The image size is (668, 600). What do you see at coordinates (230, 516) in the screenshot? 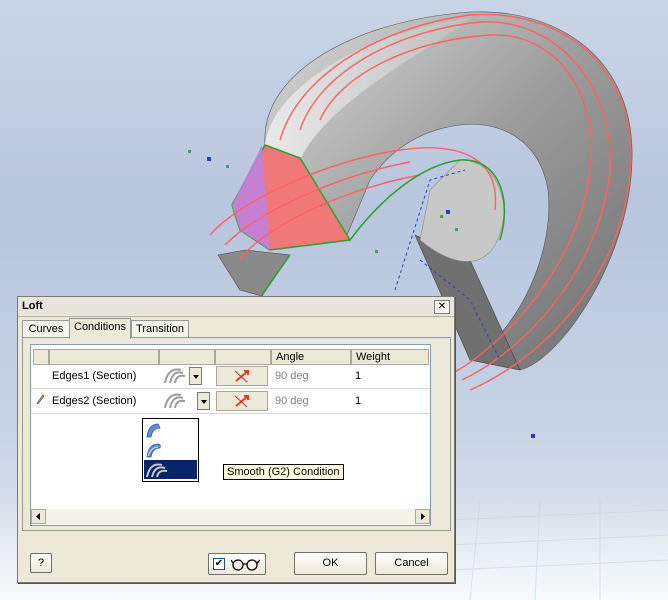
I see `horizontal-scrollbar` at bounding box center [230, 516].